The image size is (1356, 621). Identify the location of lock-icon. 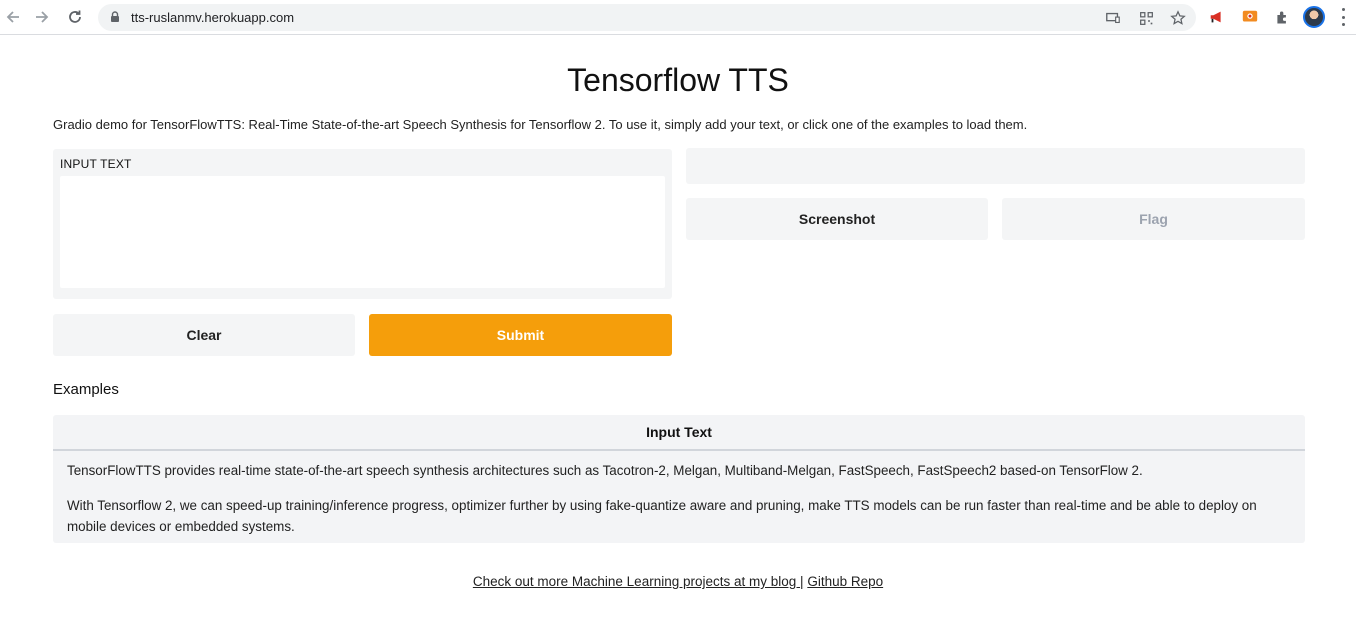
(115, 17).